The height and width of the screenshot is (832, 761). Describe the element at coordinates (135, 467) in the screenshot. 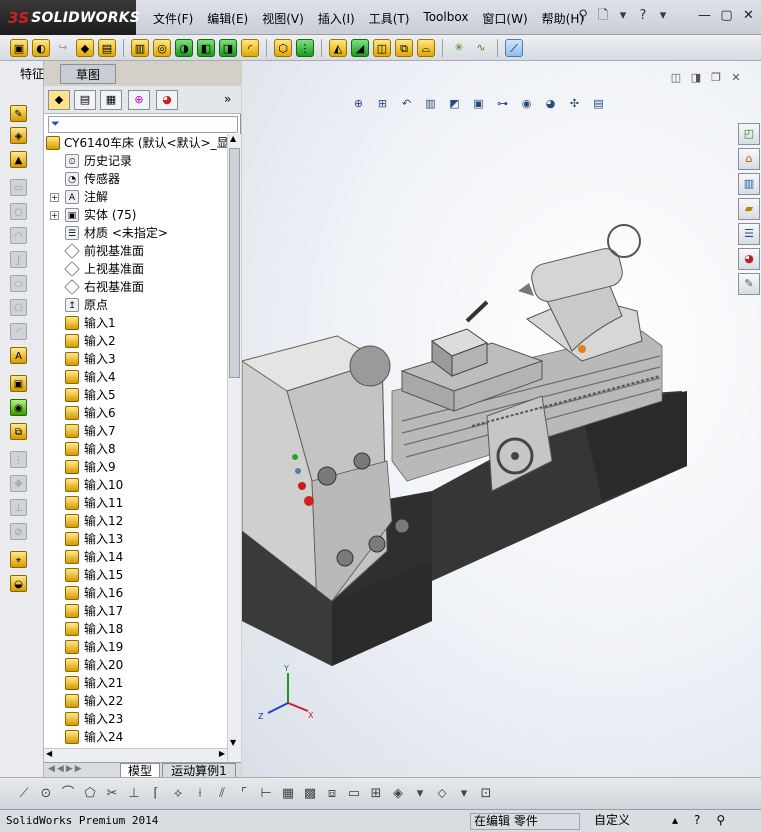

I see `import-feature-item: 输入9` at that location.